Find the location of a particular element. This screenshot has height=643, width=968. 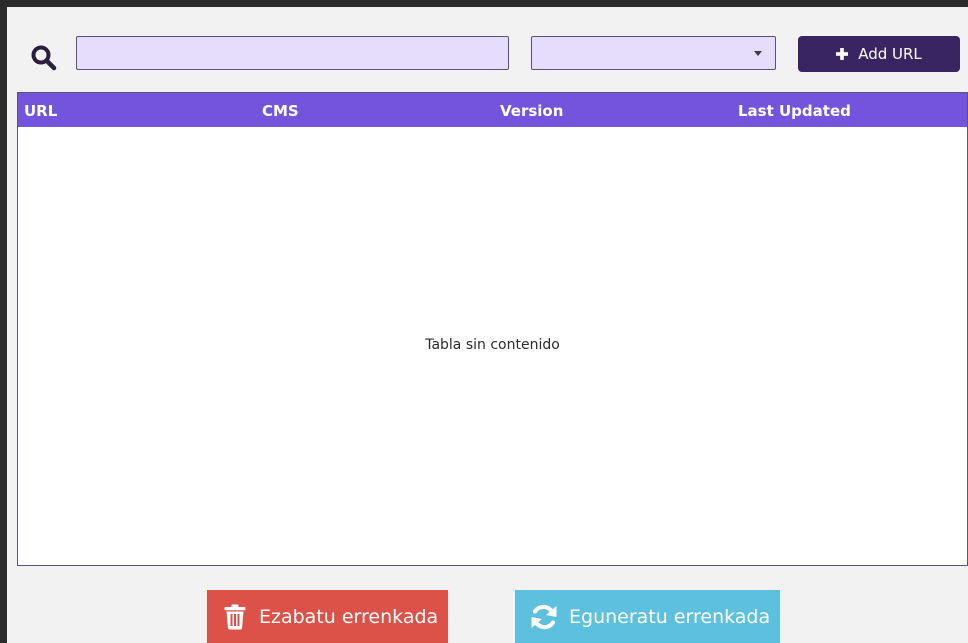

delete-row-button: Ezabatu errenkada is located at coordinates (327, 616).